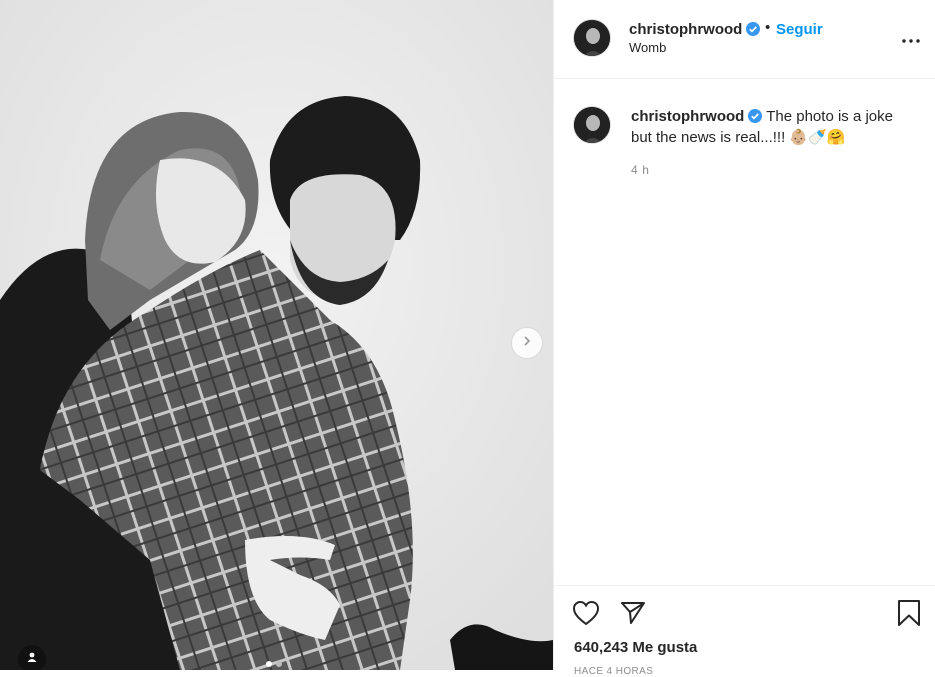  Describe the element at coordinates (686, 29) in the screenshot. I see `username-text: christophrwood` at that location.